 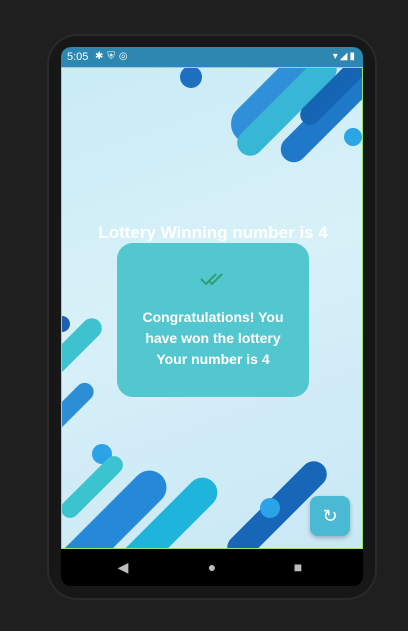 I want to click on result-line-1: Congratulations! You, so click(x=213, y=317).